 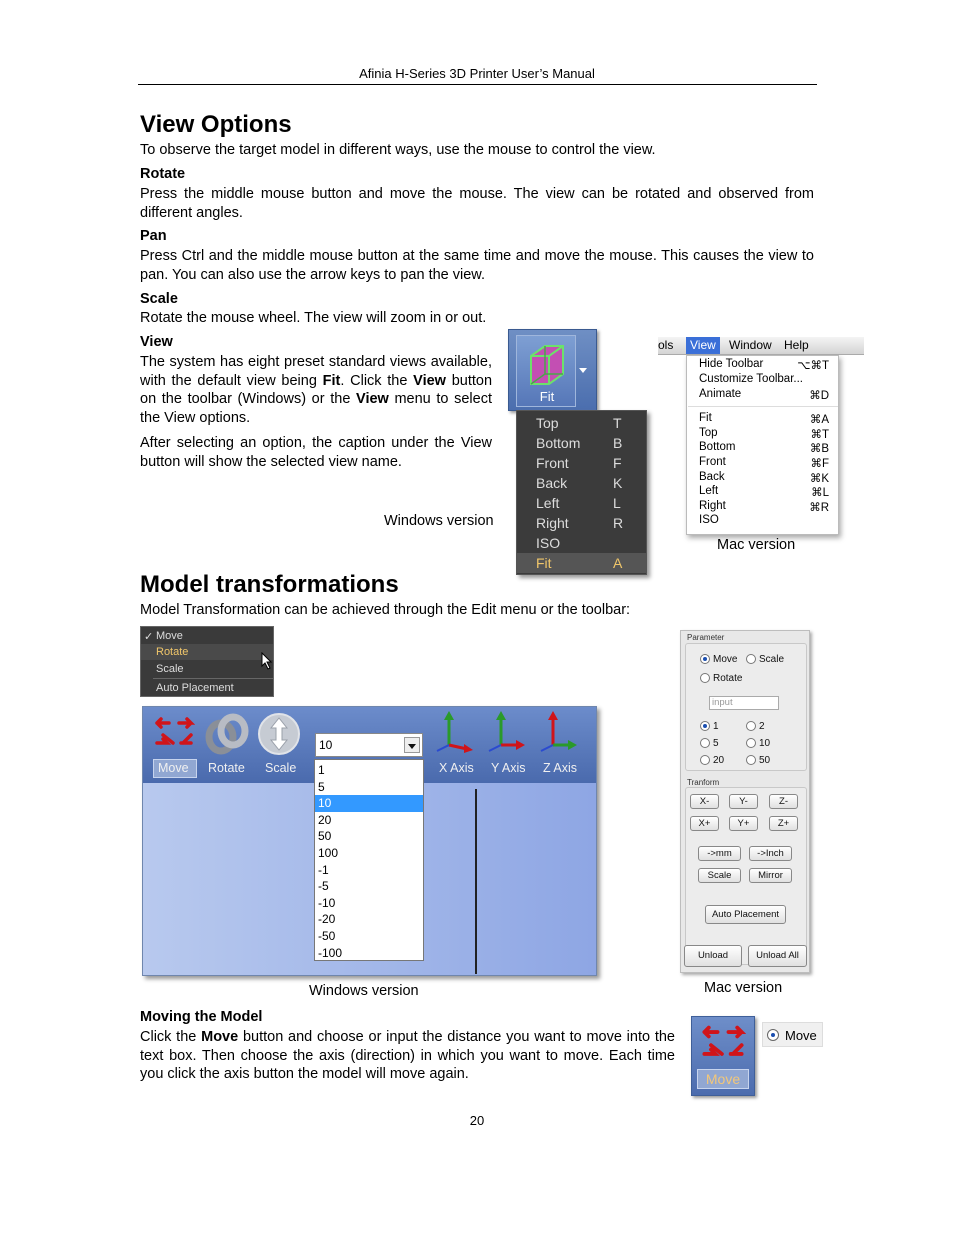 What do you see at coordinates (207, 652) in the screenshot?
I see `edit-menu-item-rotate: Rotate` at bounding box center [207, 652].